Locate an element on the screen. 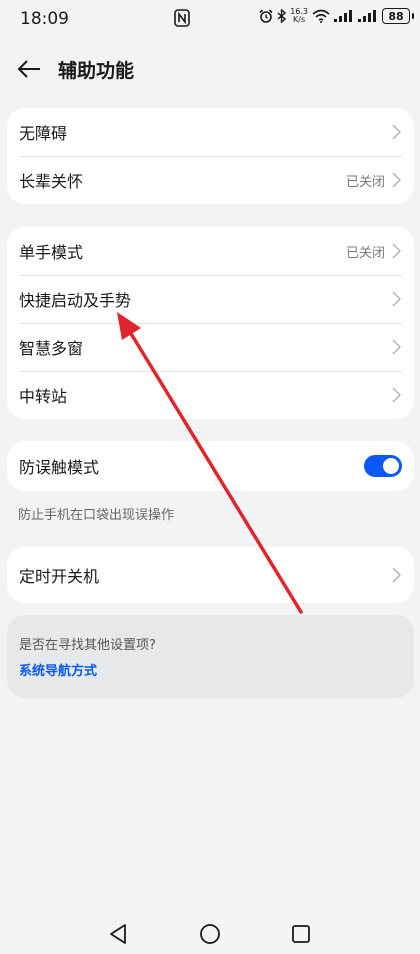 The height and width of the screenshot is (954, 420). nav-home-icon is located at coordinates (210, 934).